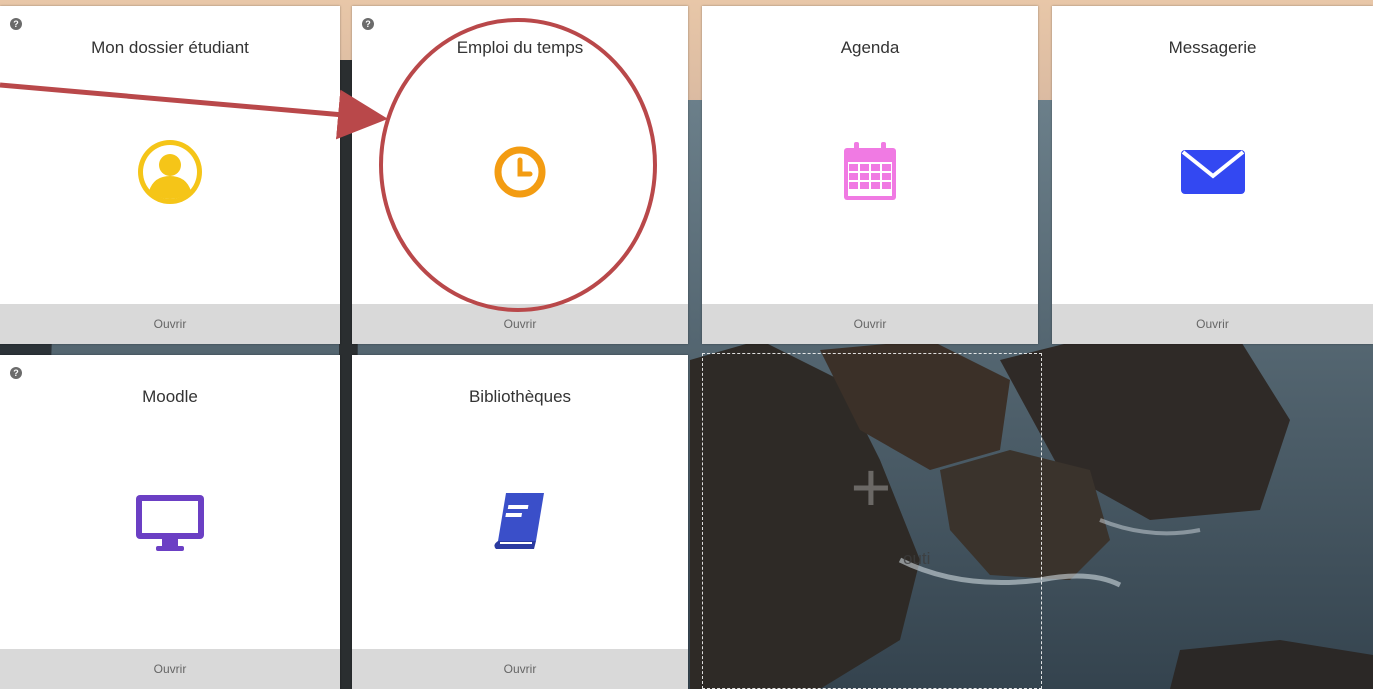  What do you see at coordinates (520, 396) in the screenshot?
I see `tile-title: Bibliothèques` at bounding box center [520, 396].